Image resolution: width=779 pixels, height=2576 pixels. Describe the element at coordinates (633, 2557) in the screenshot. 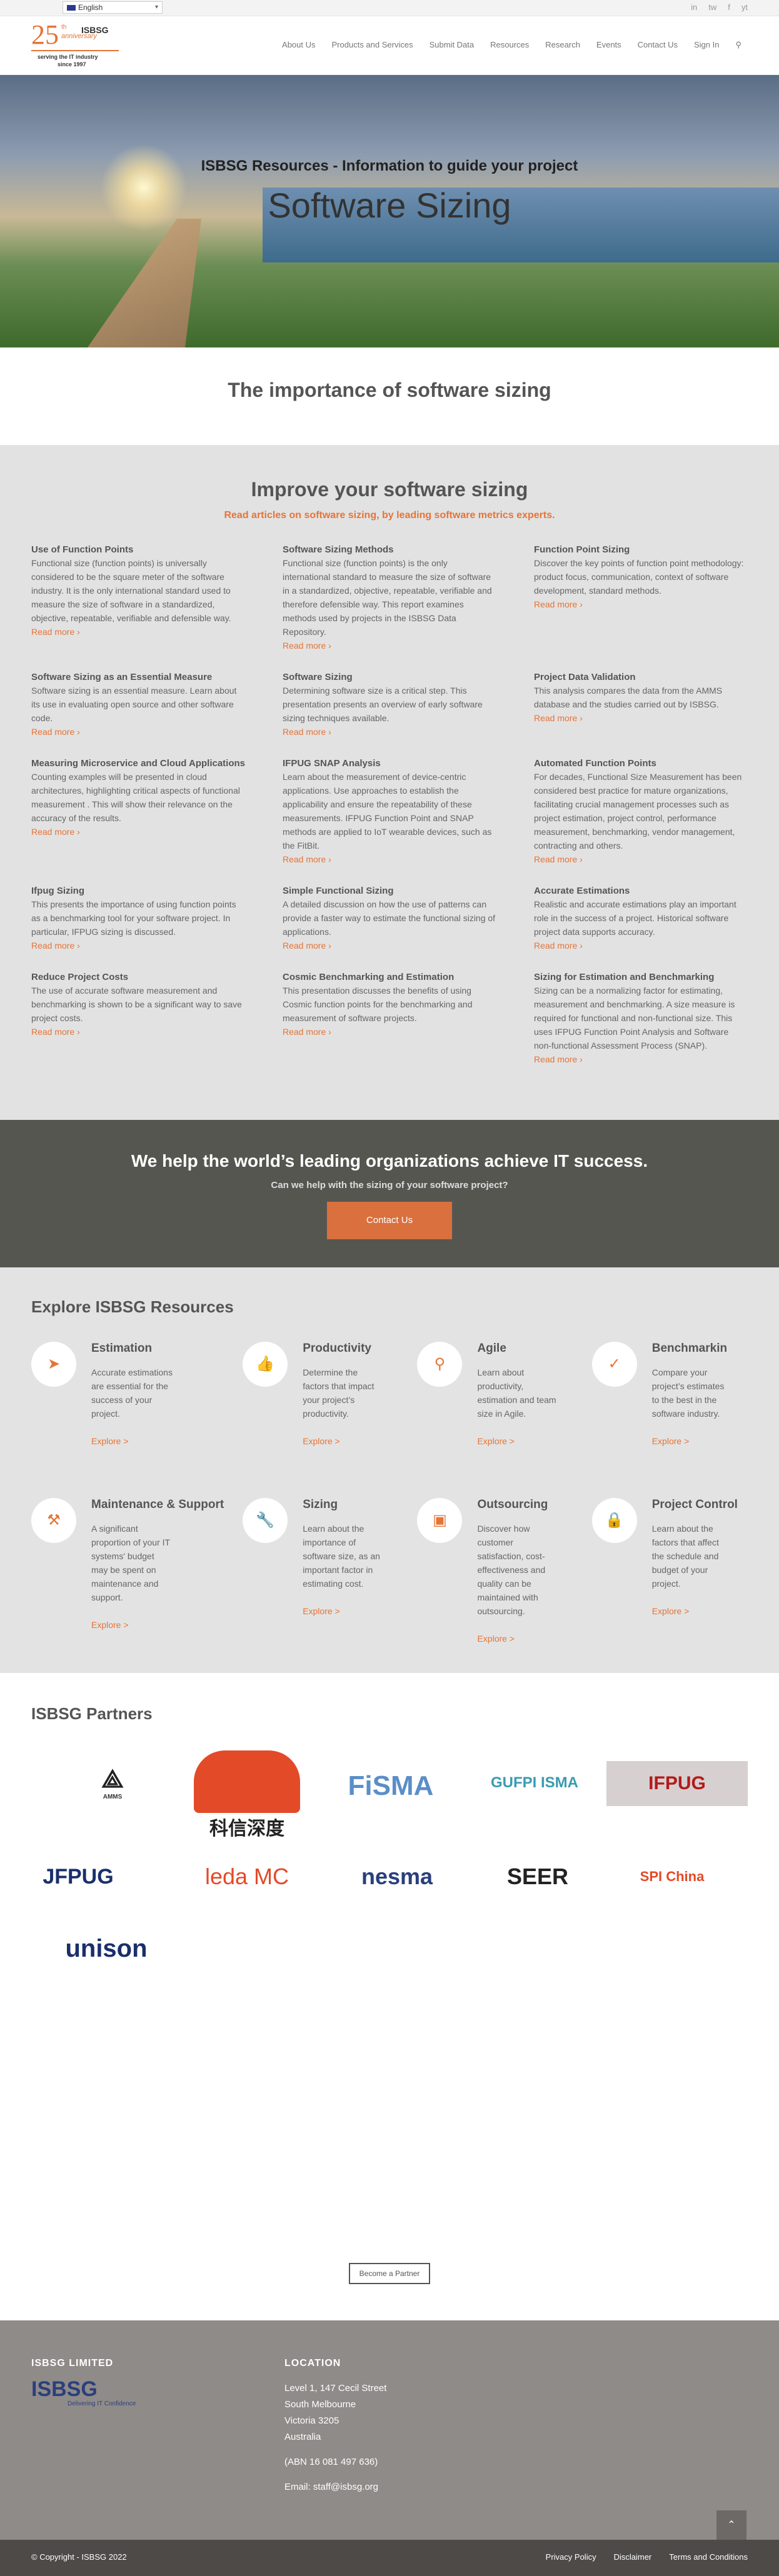

I see `disclaimer-link: Disclaimer` at that location.